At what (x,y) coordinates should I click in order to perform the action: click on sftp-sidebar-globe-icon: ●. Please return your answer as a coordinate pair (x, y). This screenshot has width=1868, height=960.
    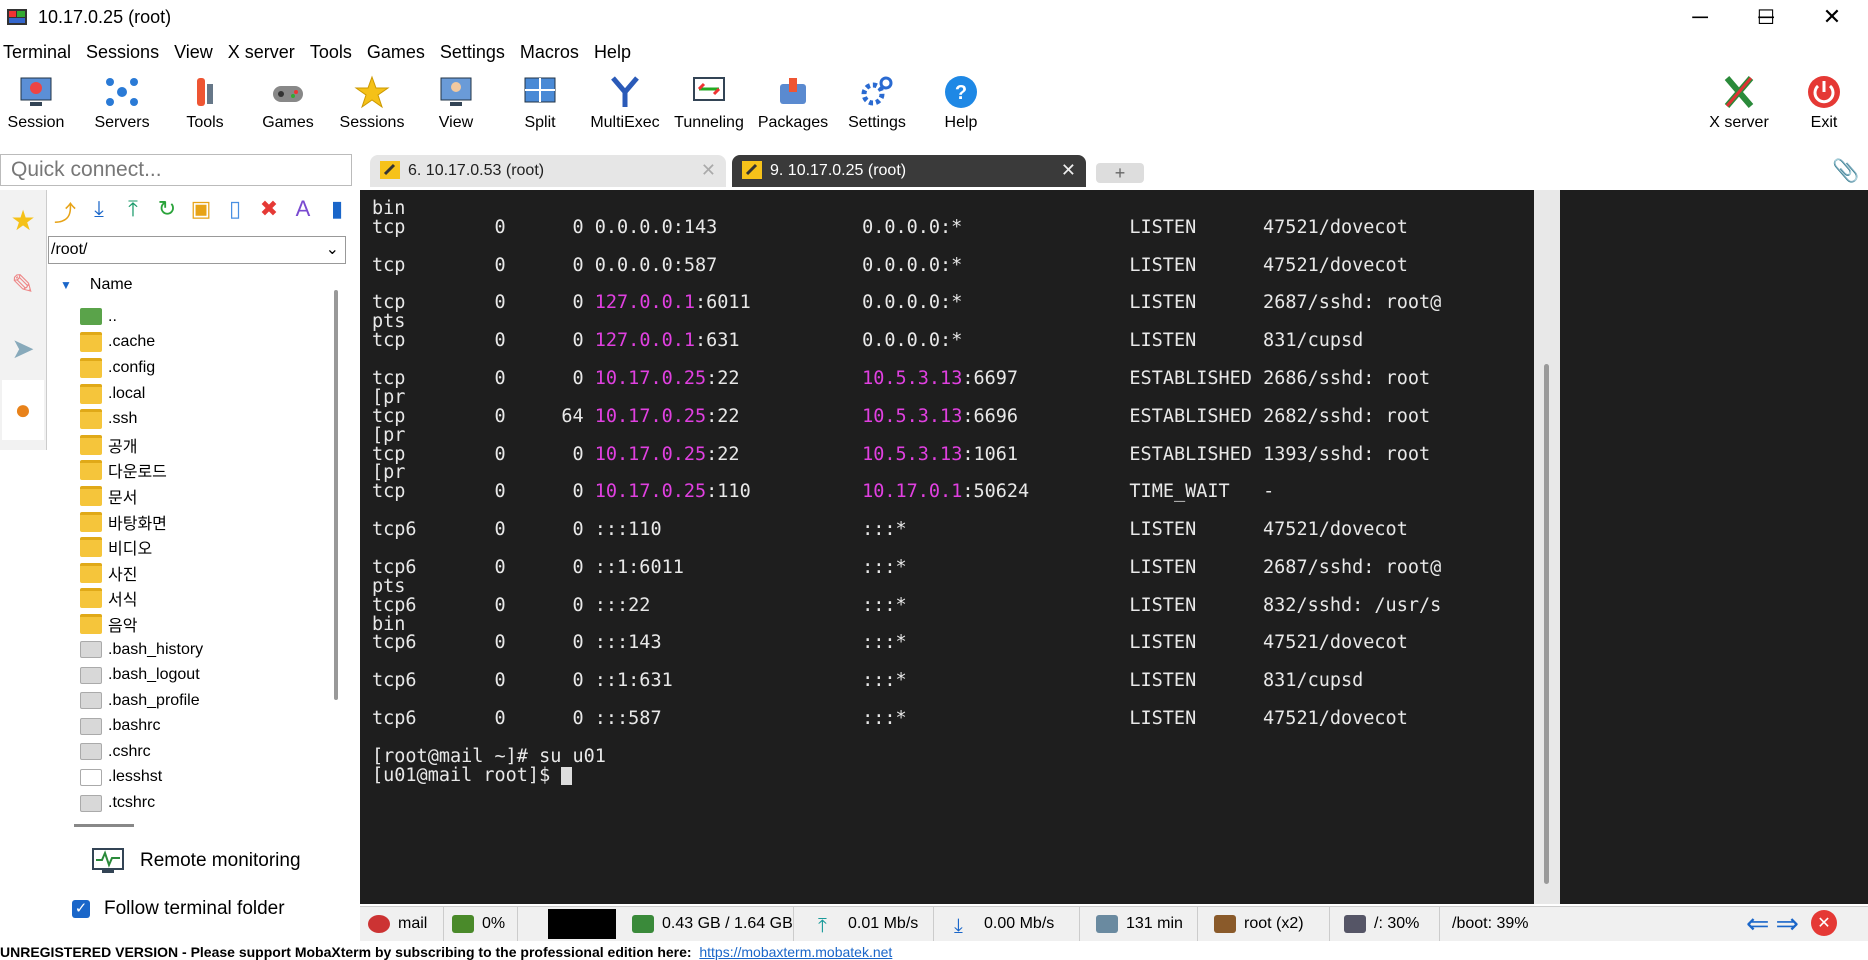
    Looking at the image, I should click on (23, 410).